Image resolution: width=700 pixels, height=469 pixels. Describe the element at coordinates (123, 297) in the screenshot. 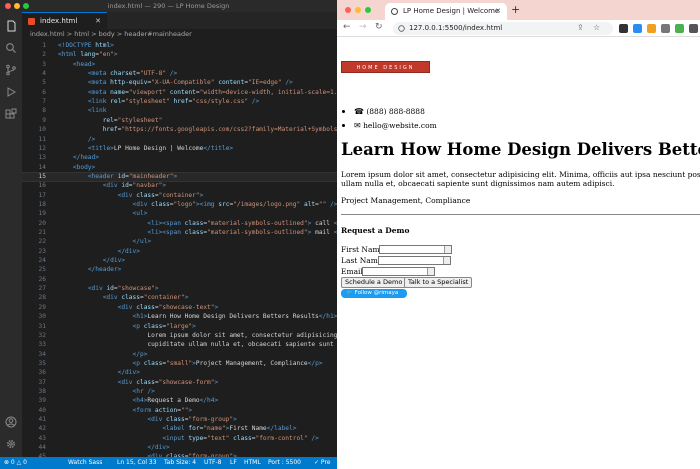

I see `code-line: <div class="container">` at that location.